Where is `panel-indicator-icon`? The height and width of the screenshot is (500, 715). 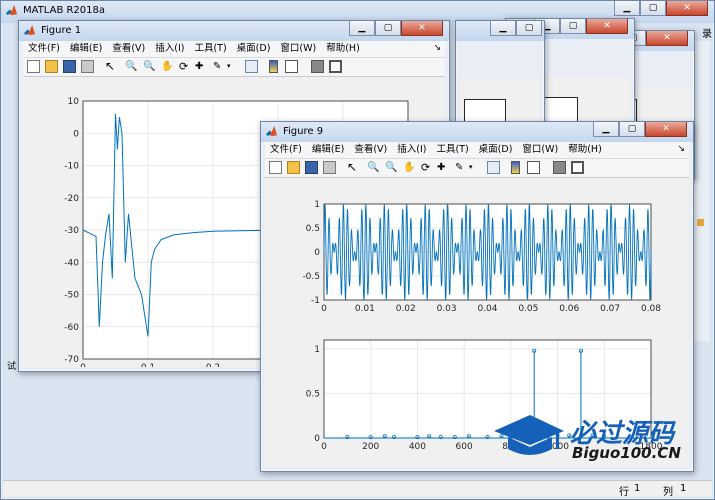
panel-indicator-icon is located at coordinates (700, 222).